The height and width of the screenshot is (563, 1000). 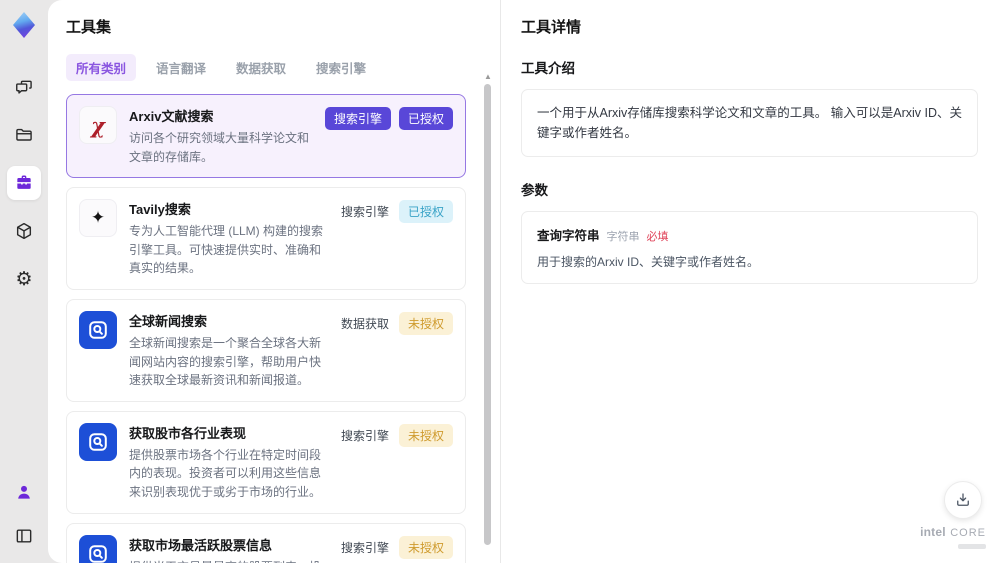 I want to click on intel-wordmark: intel, so click(x=933, y=532).